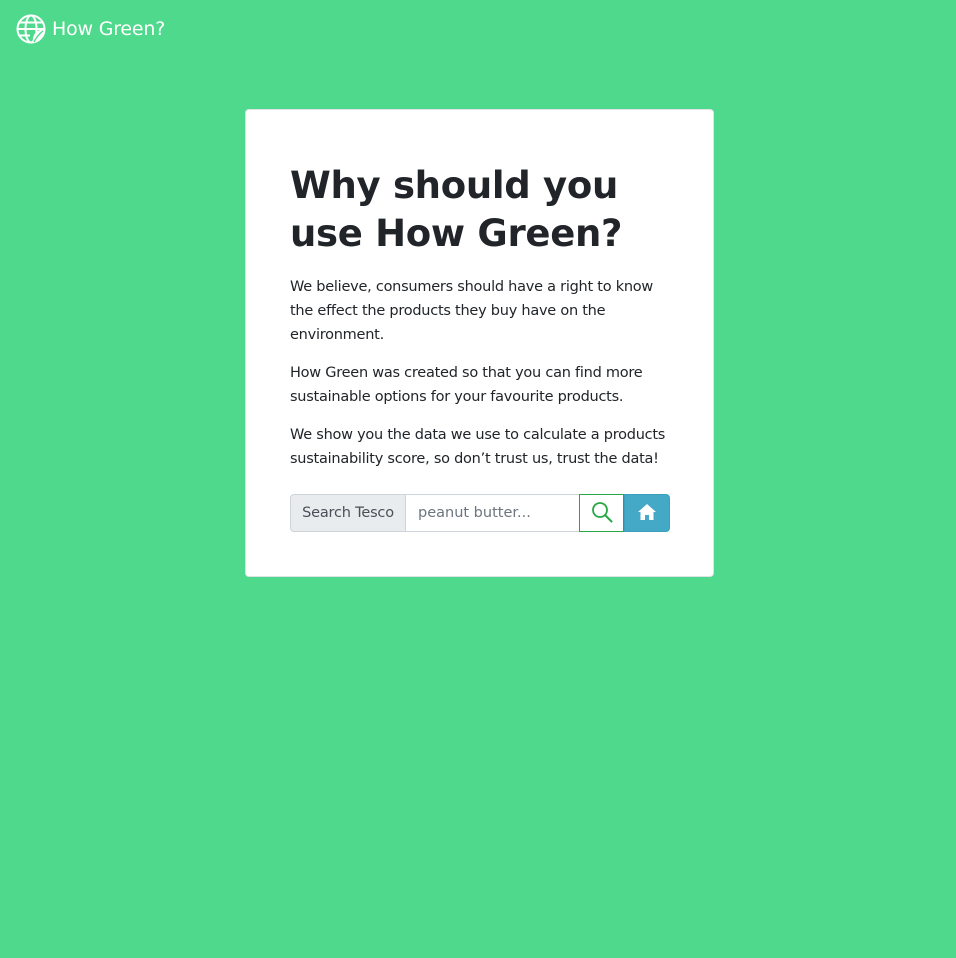 This screenshot has height=958, width=956. What do you see at coordinates (347, 513) in the screenshot?
I see `search-prepend-label: Search Tesco` at bounding box center [347, 513].